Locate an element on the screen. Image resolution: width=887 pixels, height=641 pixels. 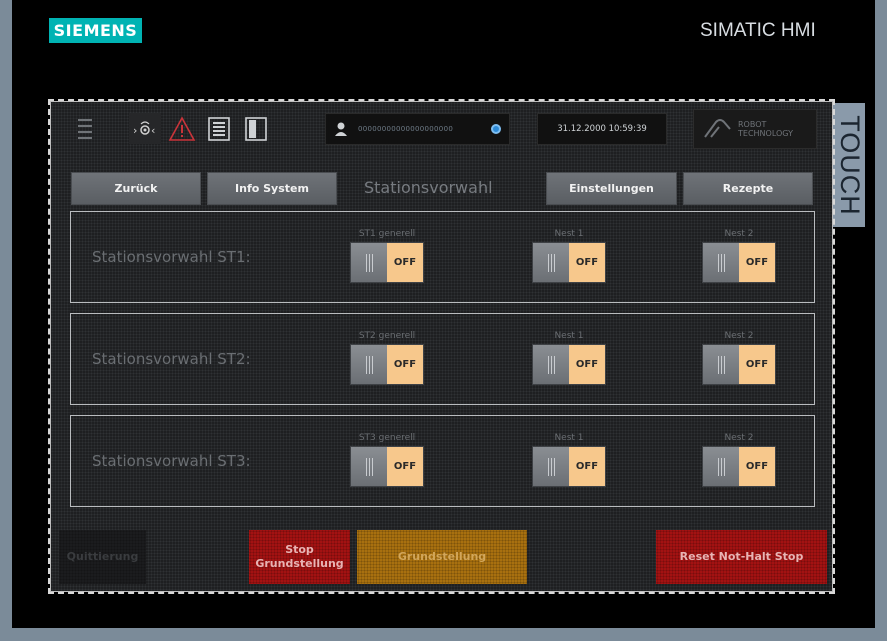
company-logo: ROBOT TECHNOLOGY is located at coordinates (755, 129).